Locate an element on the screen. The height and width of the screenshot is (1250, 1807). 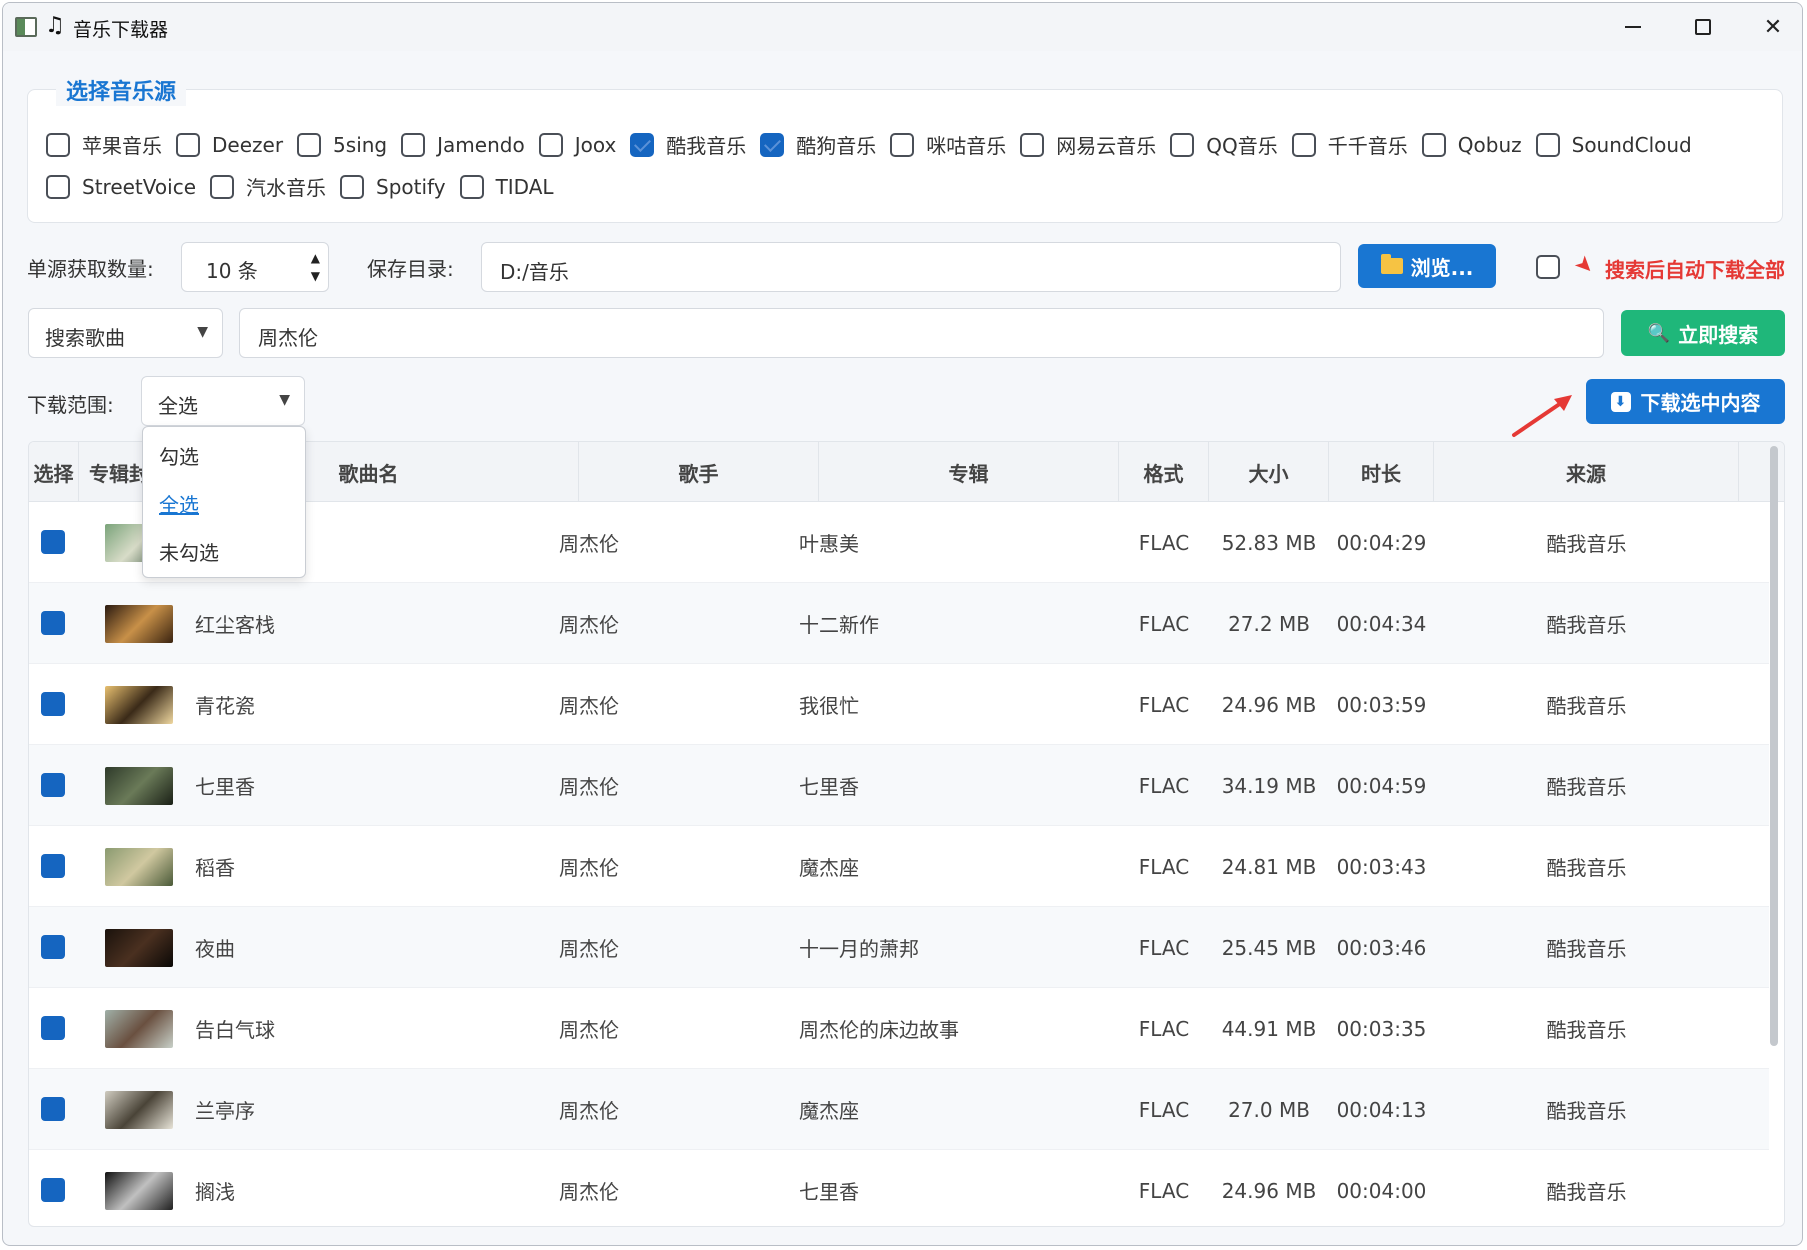
table-row: 稻香 周杰伦 魔杰座 FLAC 24.81 MB 00:03:43 酷我音乐 is located at coordinates (899, 866).